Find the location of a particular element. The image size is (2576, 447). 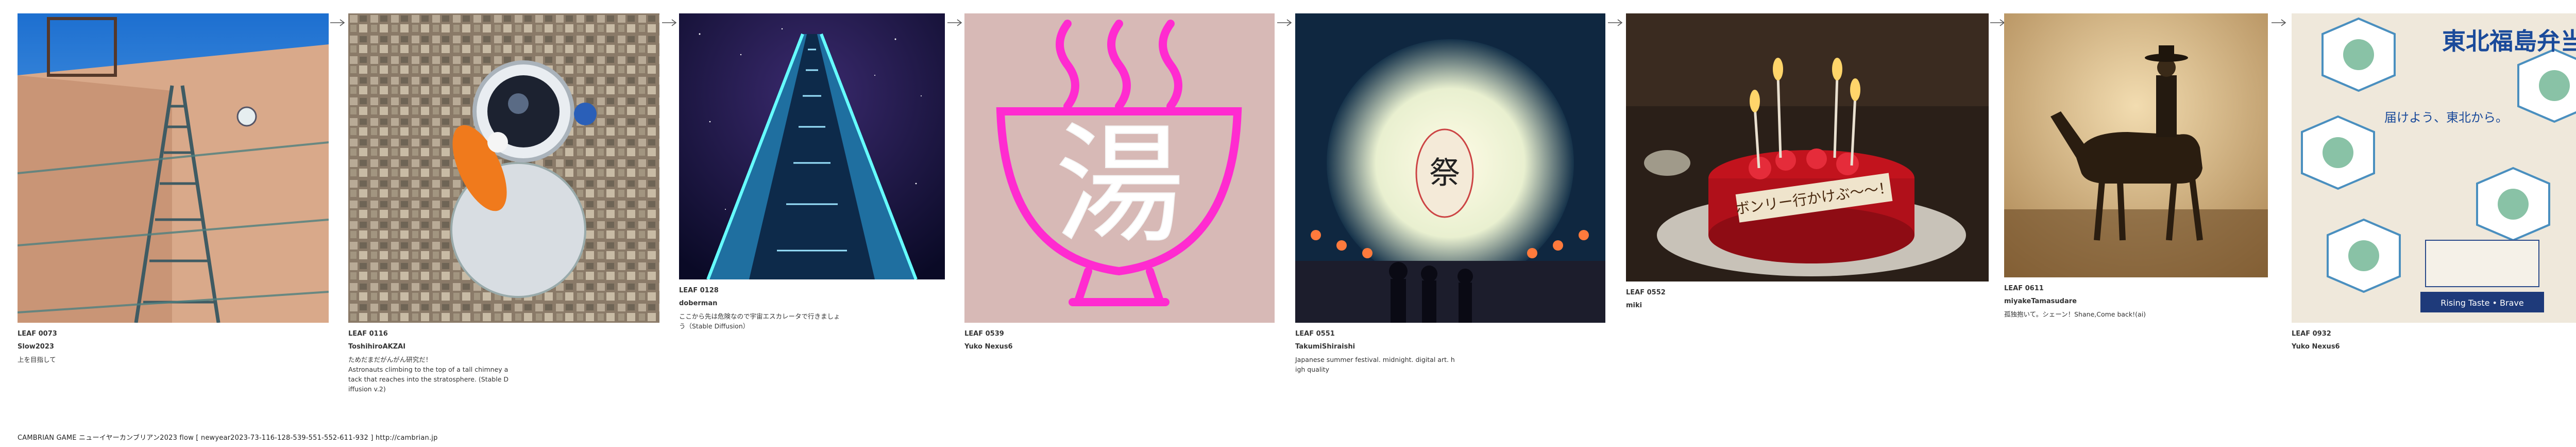

bento-subtitle: 届けよう、東北から。 is located at coordinates (2446, 117).